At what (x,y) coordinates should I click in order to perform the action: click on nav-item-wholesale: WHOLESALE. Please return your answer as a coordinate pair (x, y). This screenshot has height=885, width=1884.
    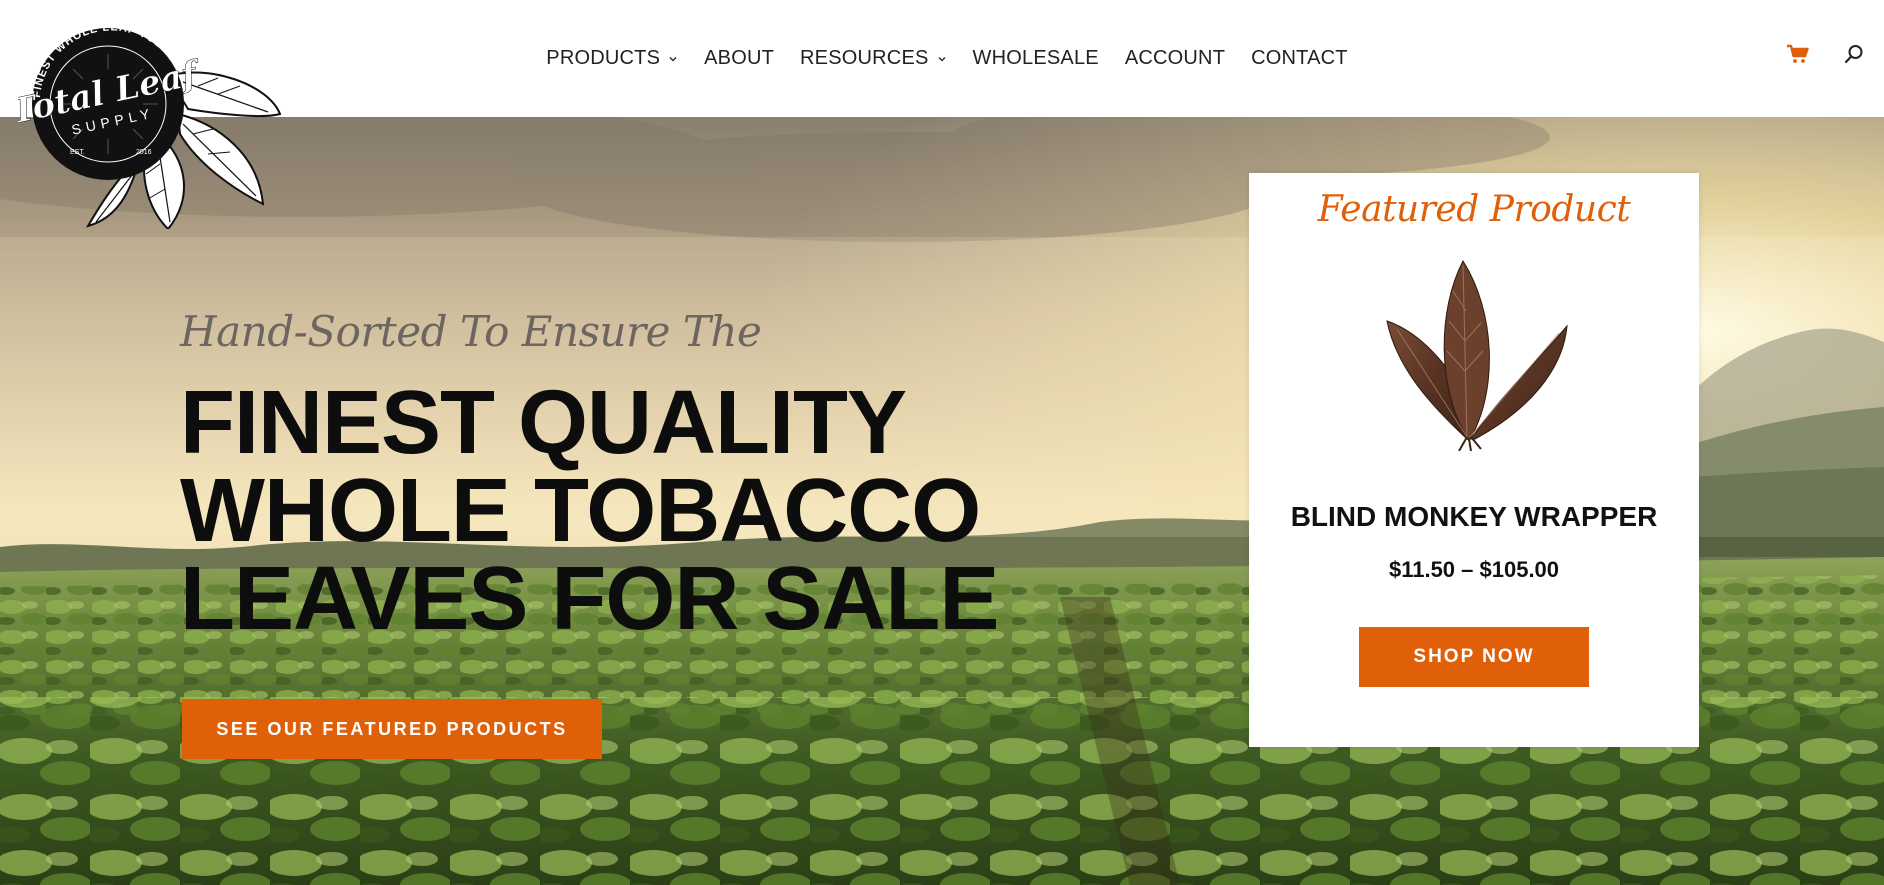
    Looking at the image, I should click on (1036, 58).